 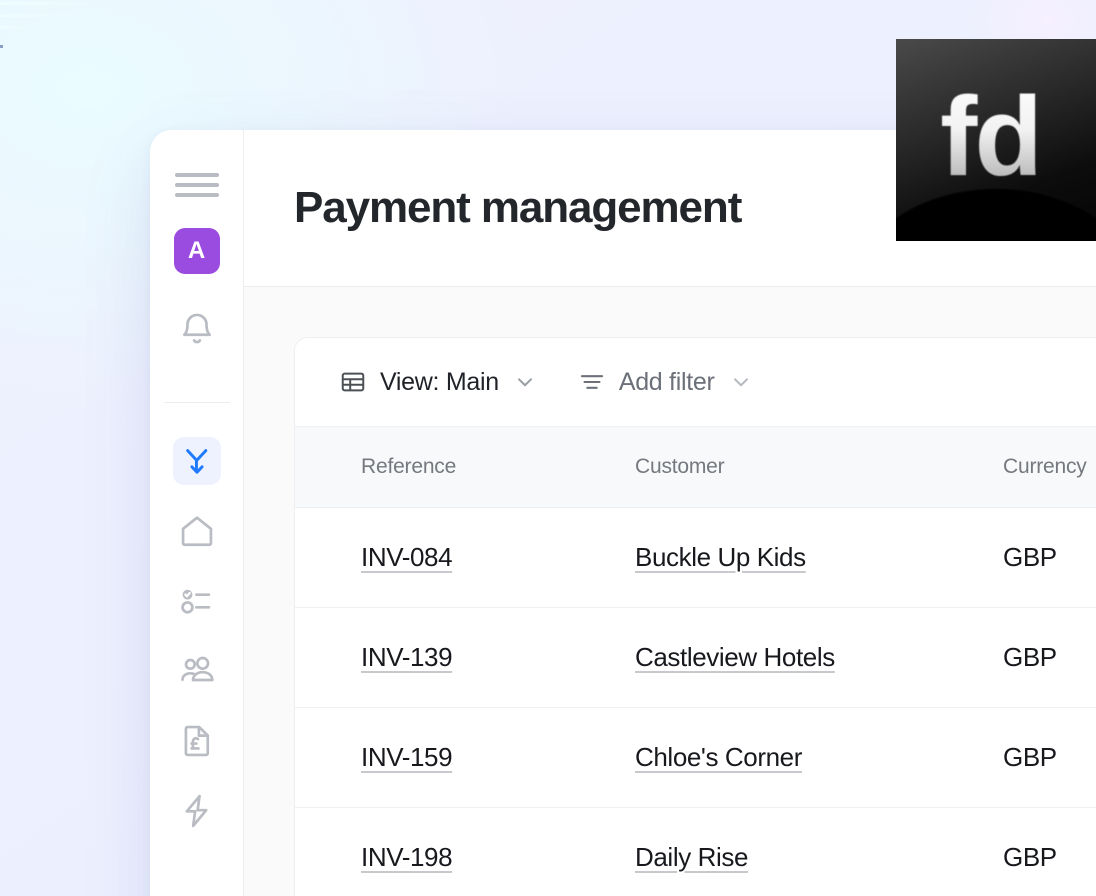 I want to click on avatar: A, so click(x=196, y=251).